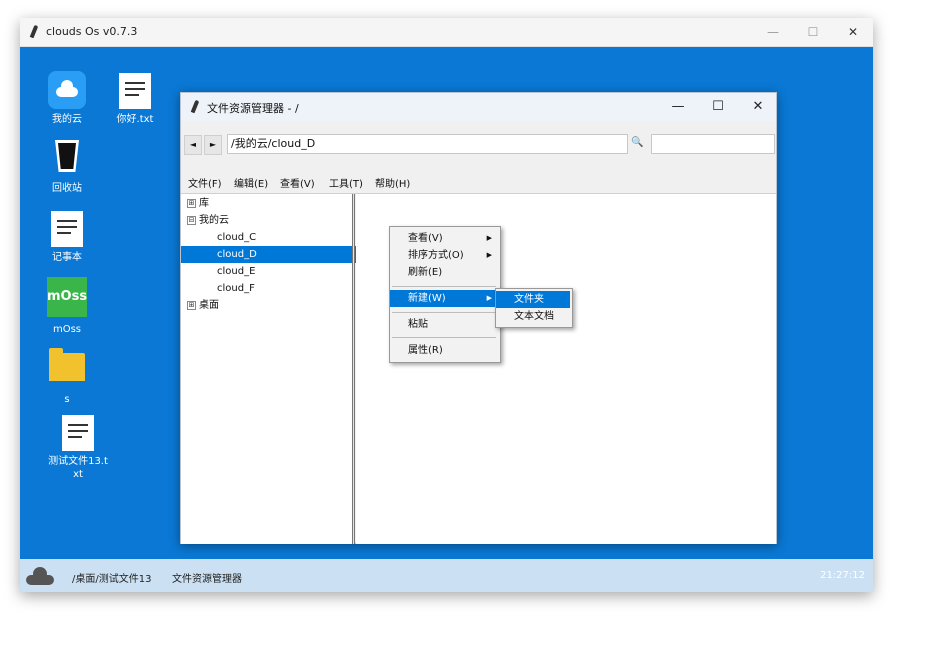 The width and height of the screenshot is (926, 645). What do you see at coordinates (67, 157) in the screenshot?
I see `recycle-bin-icon` at bounding box center [67, 157].